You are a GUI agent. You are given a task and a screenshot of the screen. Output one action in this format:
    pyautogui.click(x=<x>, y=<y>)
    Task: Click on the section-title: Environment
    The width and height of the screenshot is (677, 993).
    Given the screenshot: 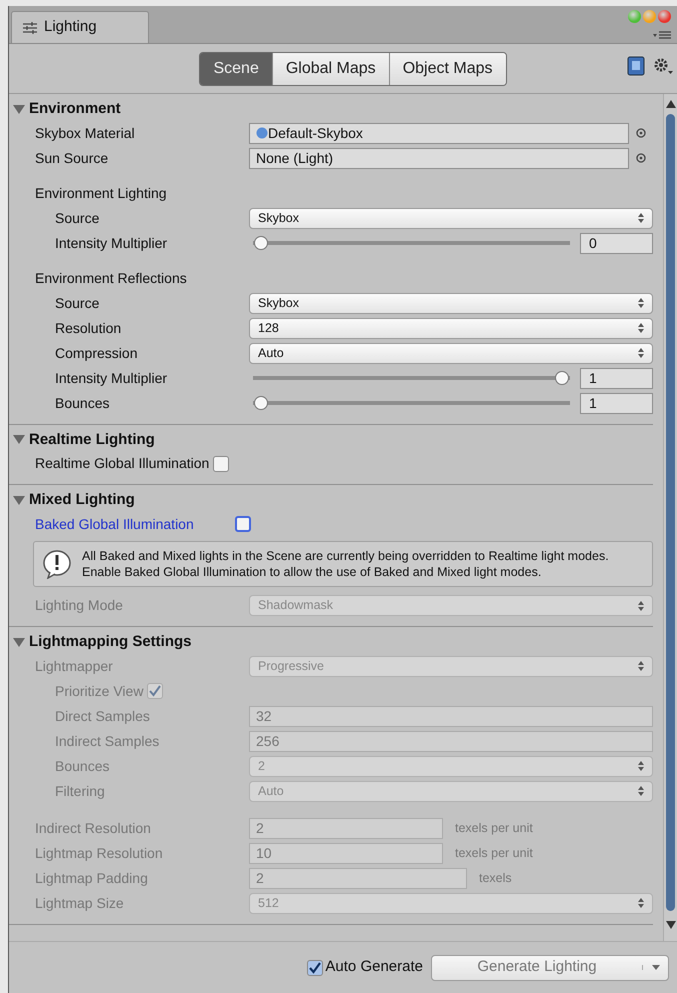 What is the action you would take?
    pyautogui.click(x=75, y=109)
    